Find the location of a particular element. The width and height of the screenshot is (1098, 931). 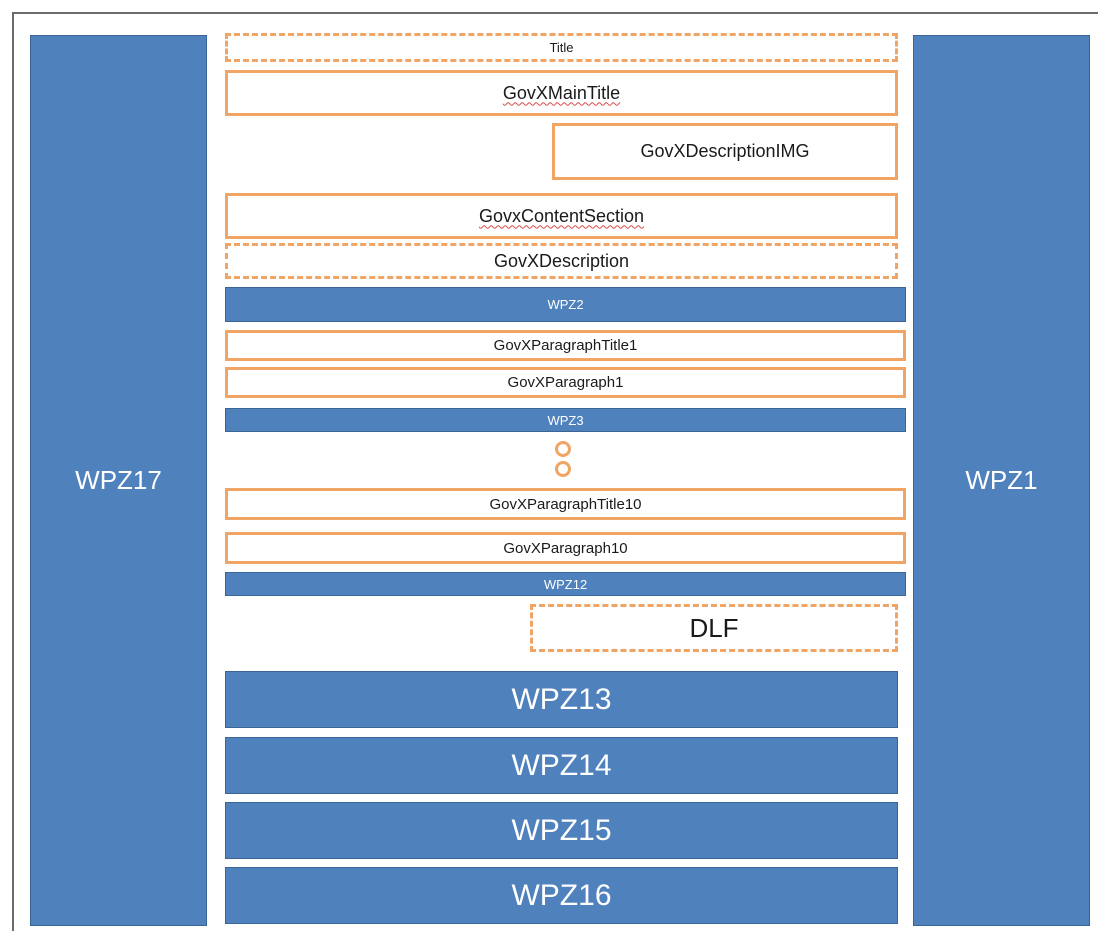

field-content-section: GovxContentSection is located at coordinates (561, 216).